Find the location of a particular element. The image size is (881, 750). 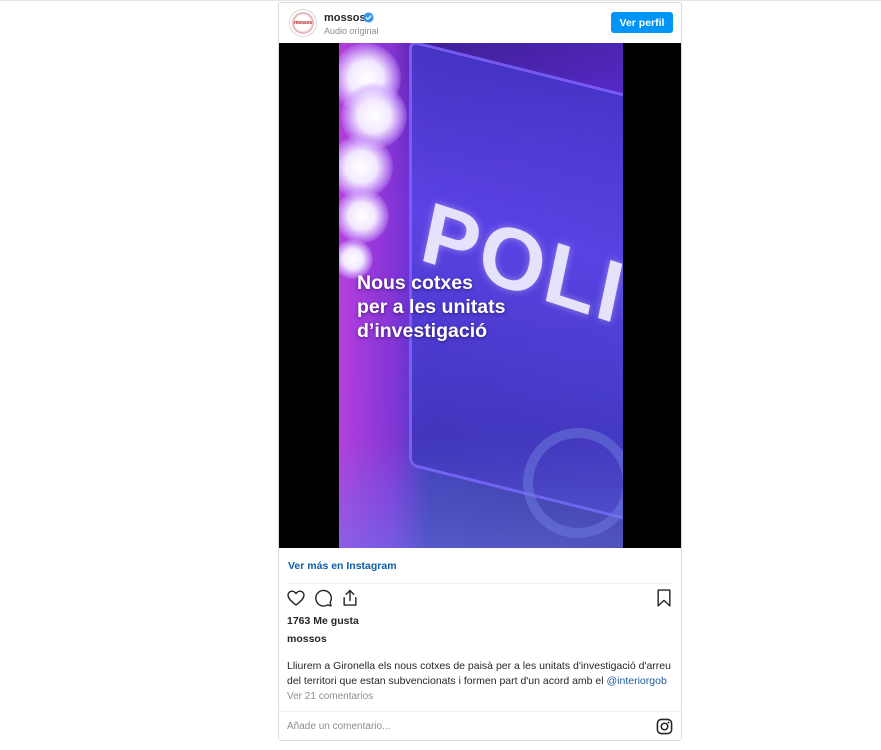

action-bar is located at coordinates (480, 599).